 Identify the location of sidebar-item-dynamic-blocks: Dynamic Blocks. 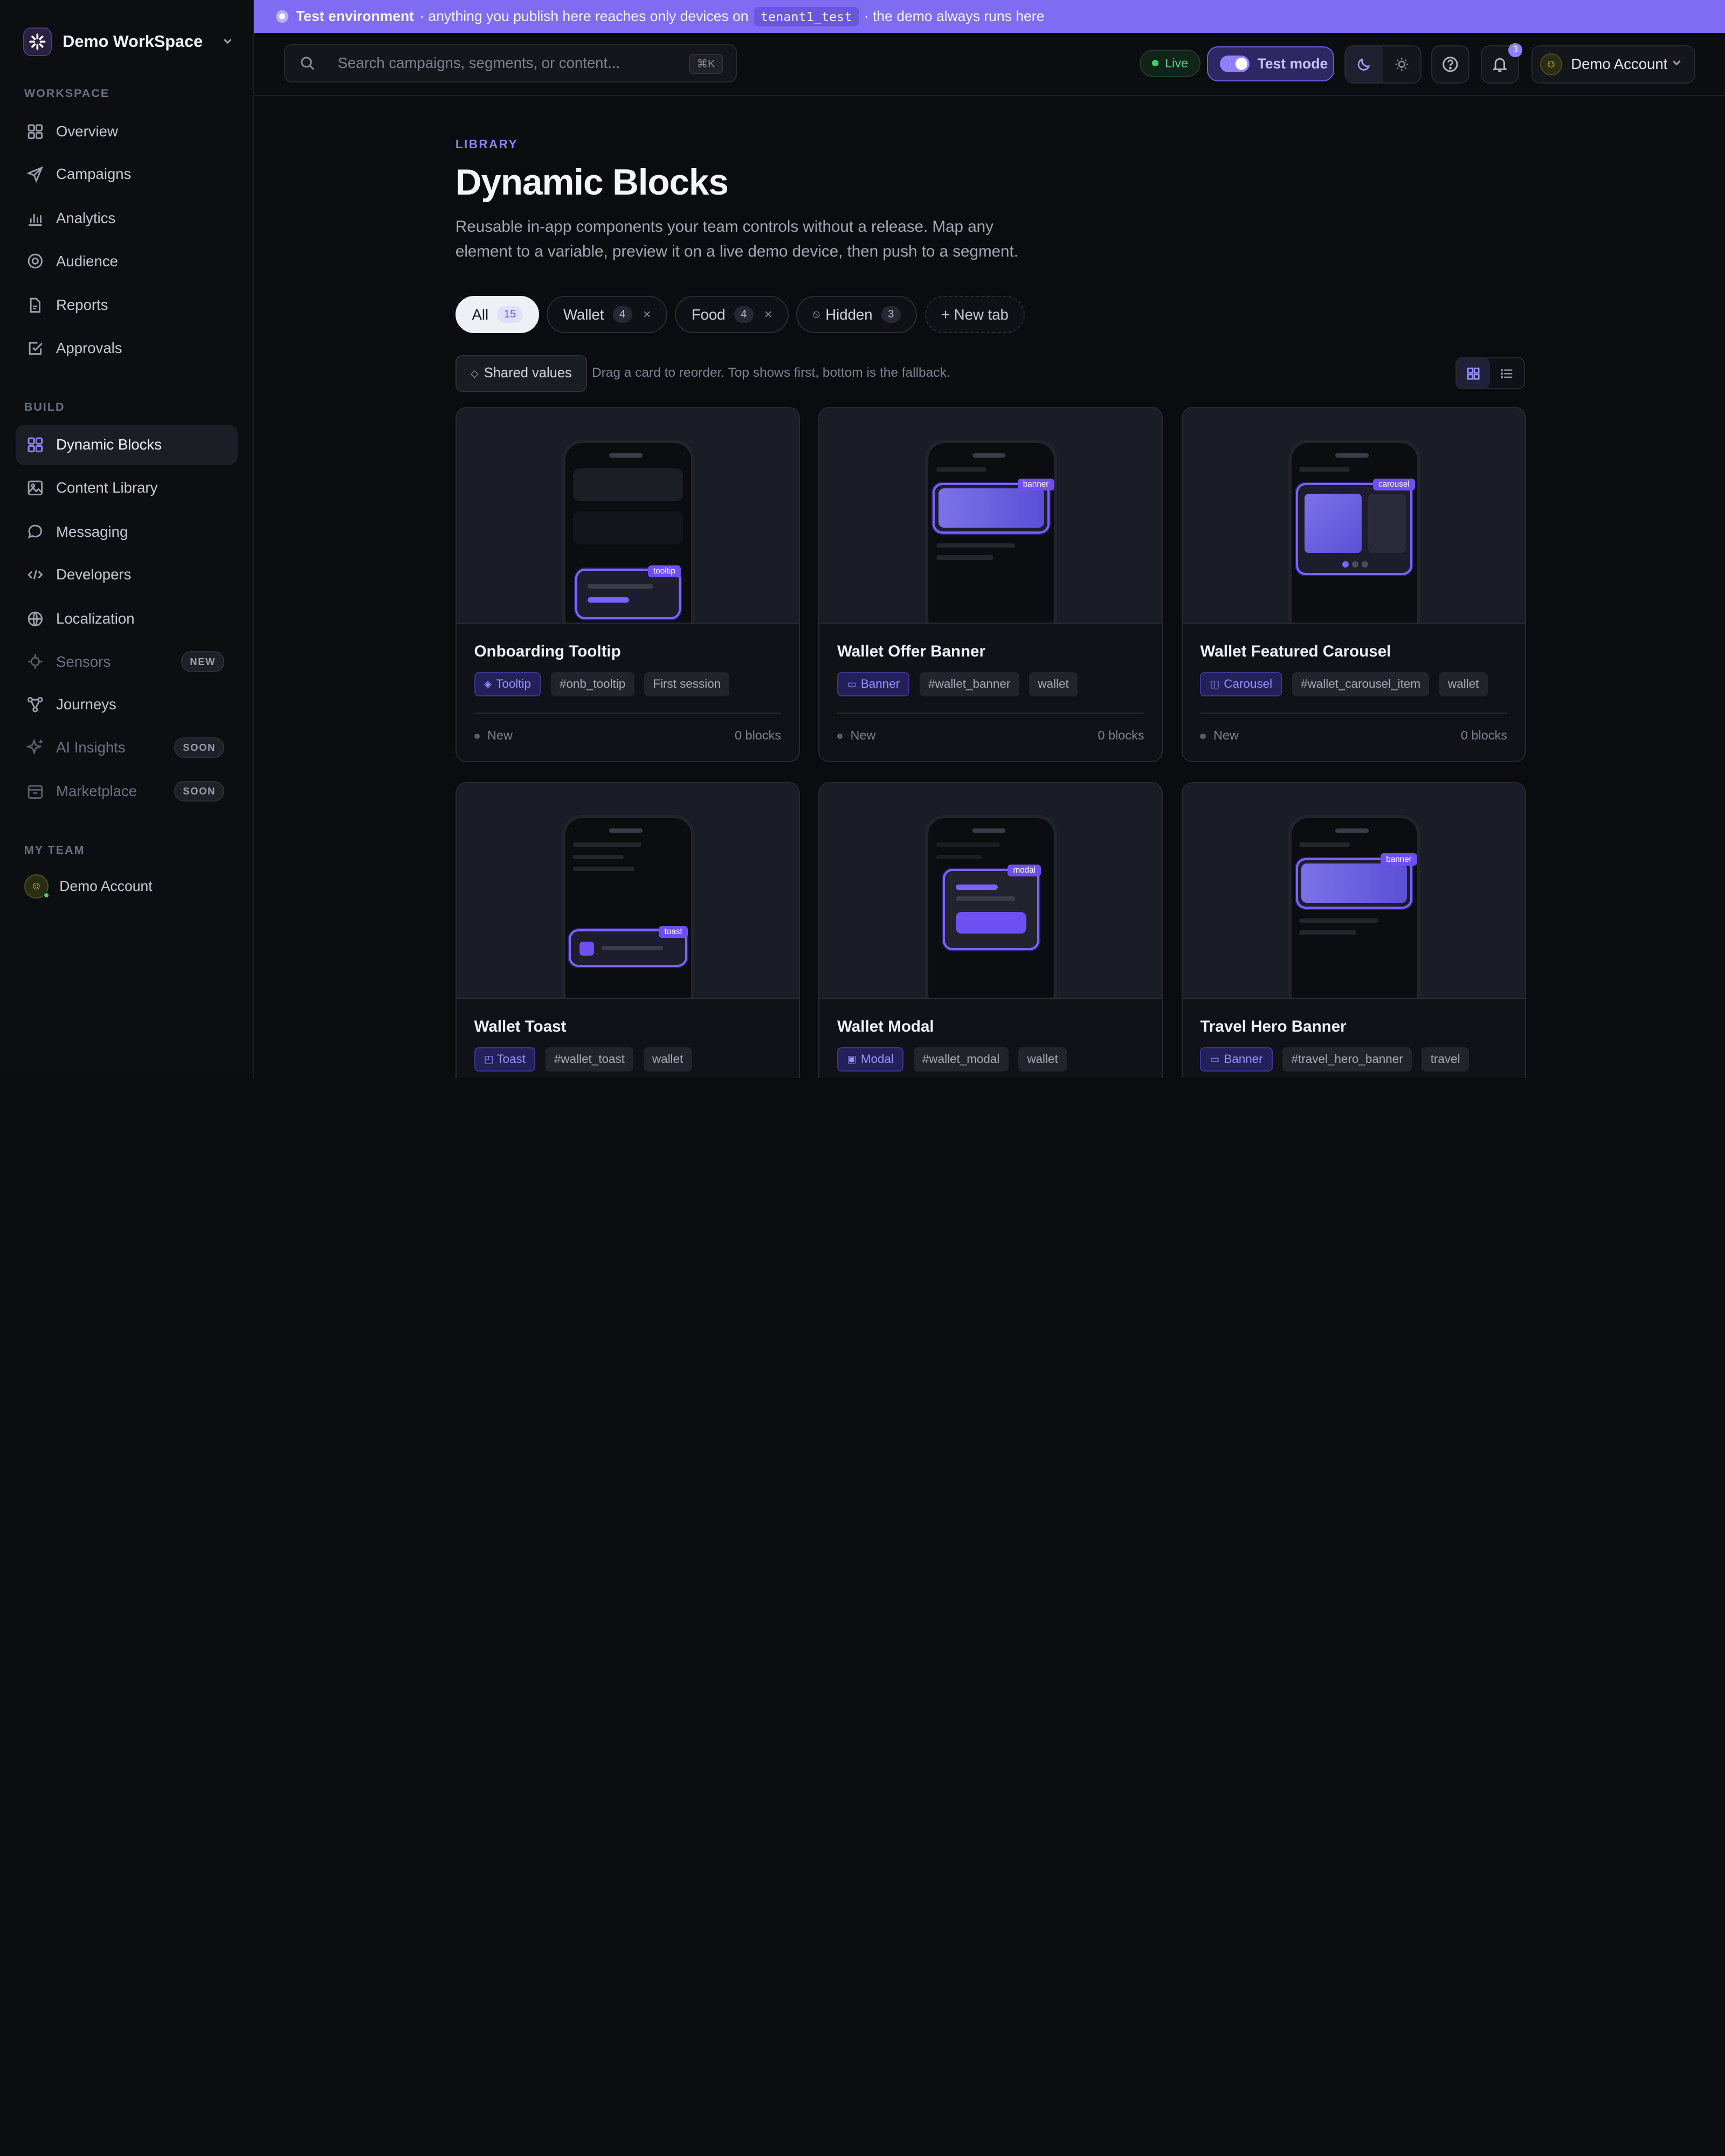
(126, 445).